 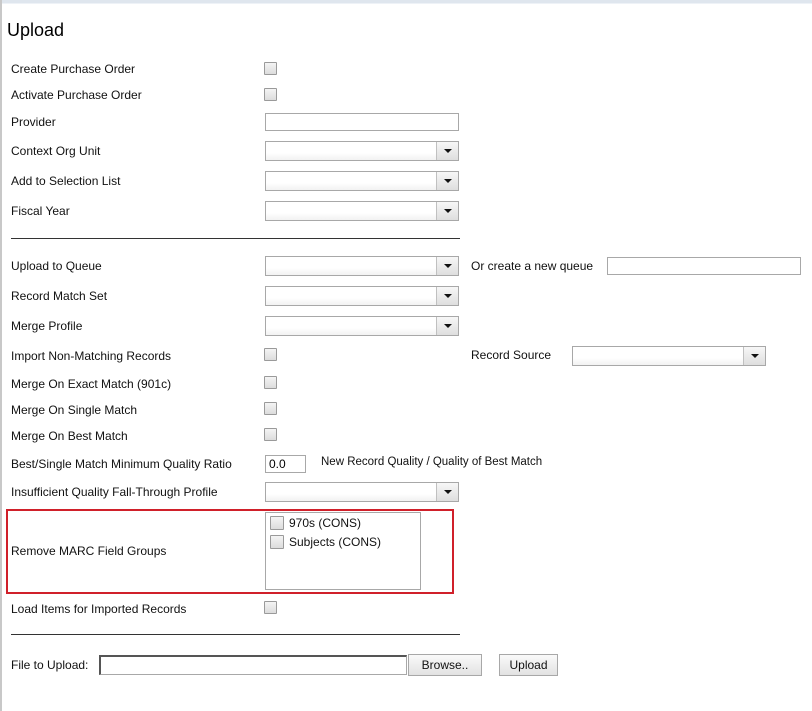 I want to click on merge-profile-select, so click(x=362, y=326).